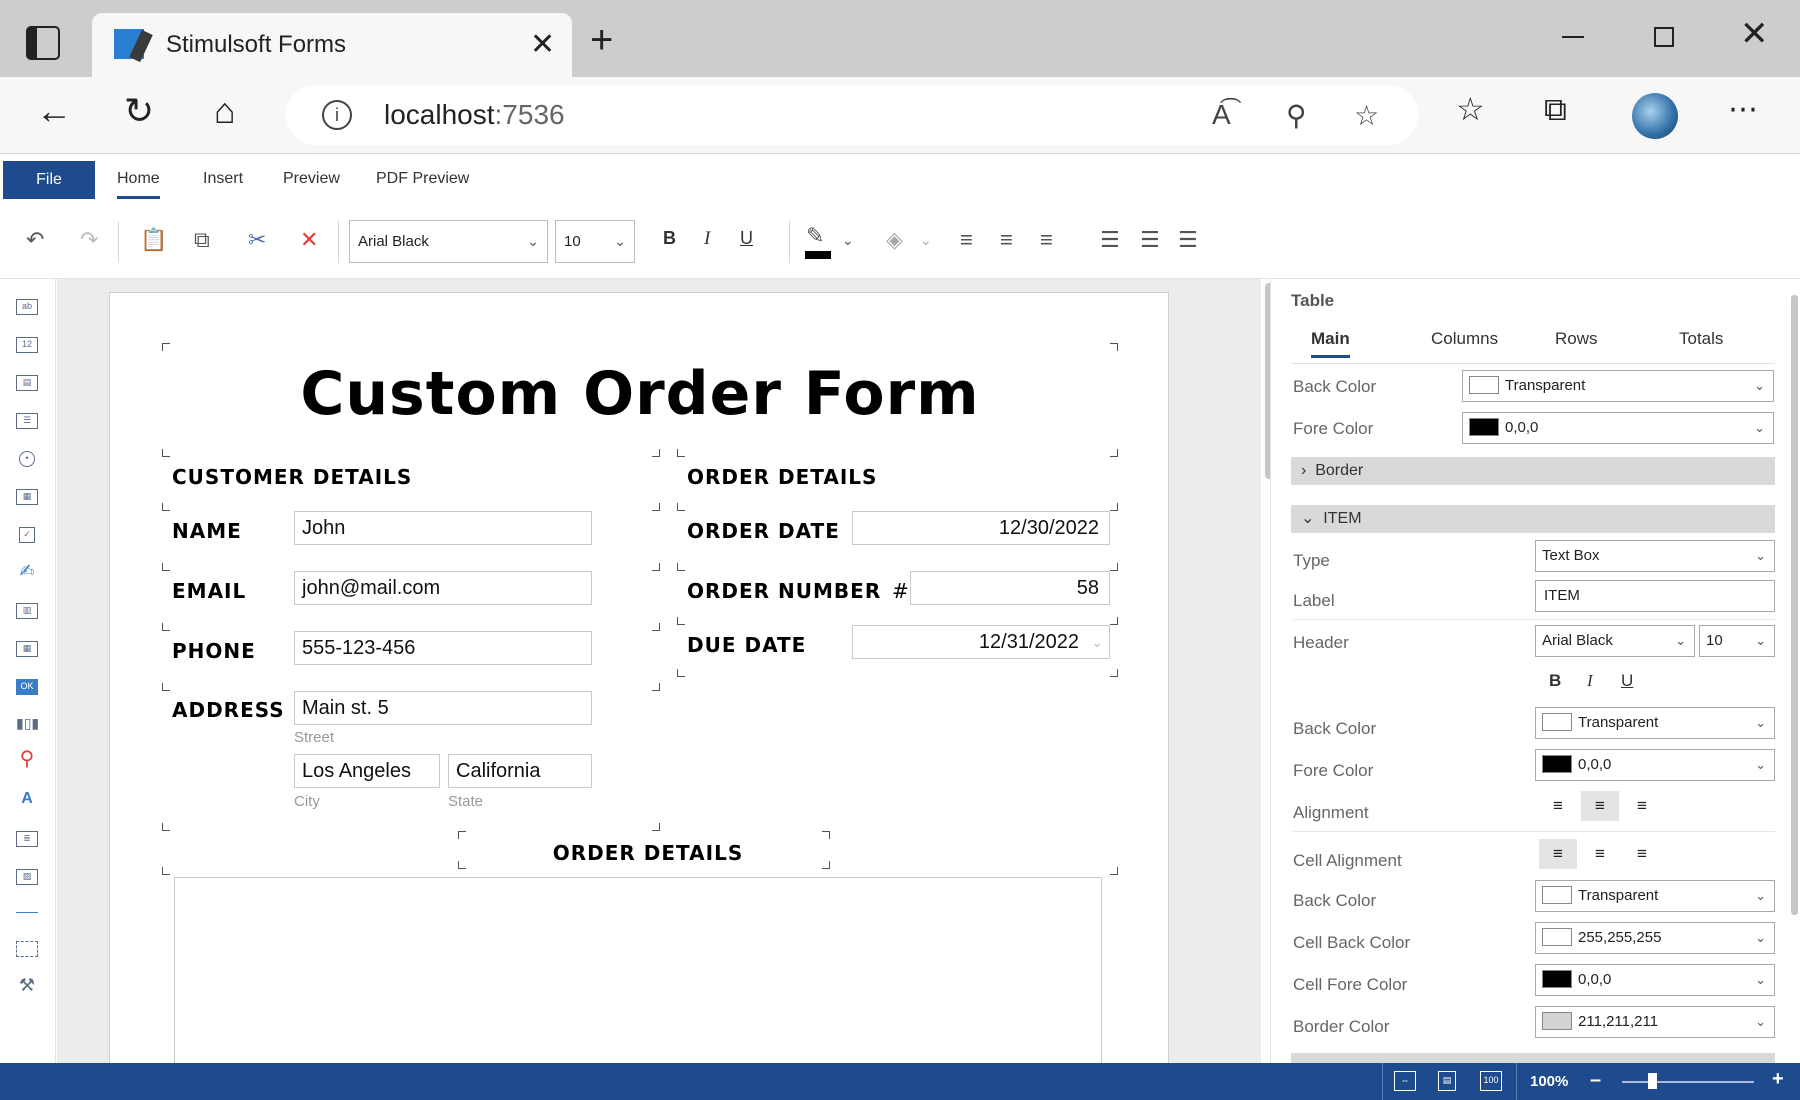 This screenshot has width=1800, height=1100. What do you see at coordinates (443, 588) in the screenshot?
I see `email-field: john@mail.com` at bounding box center [443, 588].